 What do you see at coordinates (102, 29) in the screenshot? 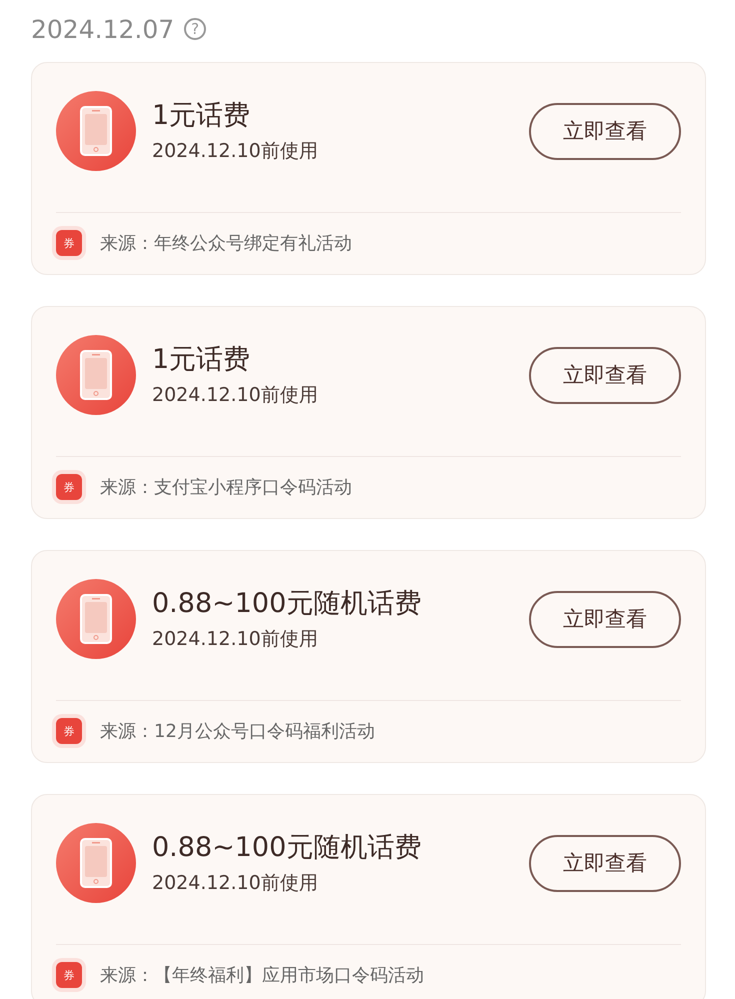
I see `date-heading: 2024.12.07` at bounding box center [102, 29].